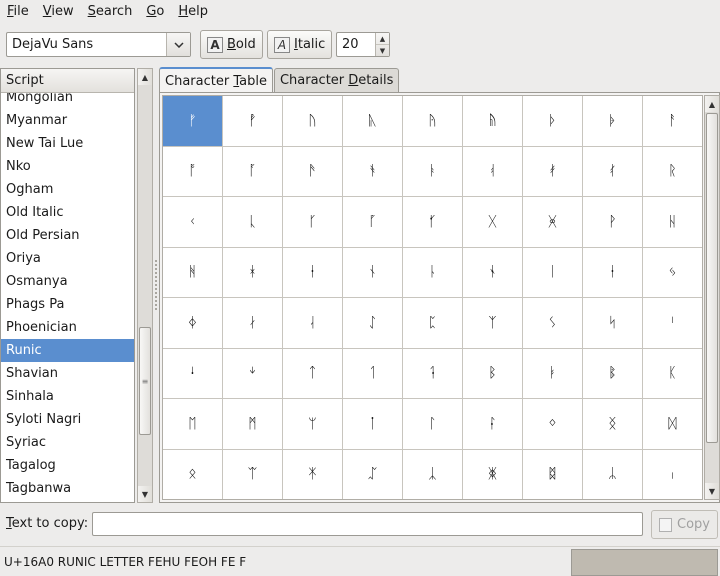 The image size is (720, 576). I want to click on script-scroll-thumb: ≡, so click(145, 381).